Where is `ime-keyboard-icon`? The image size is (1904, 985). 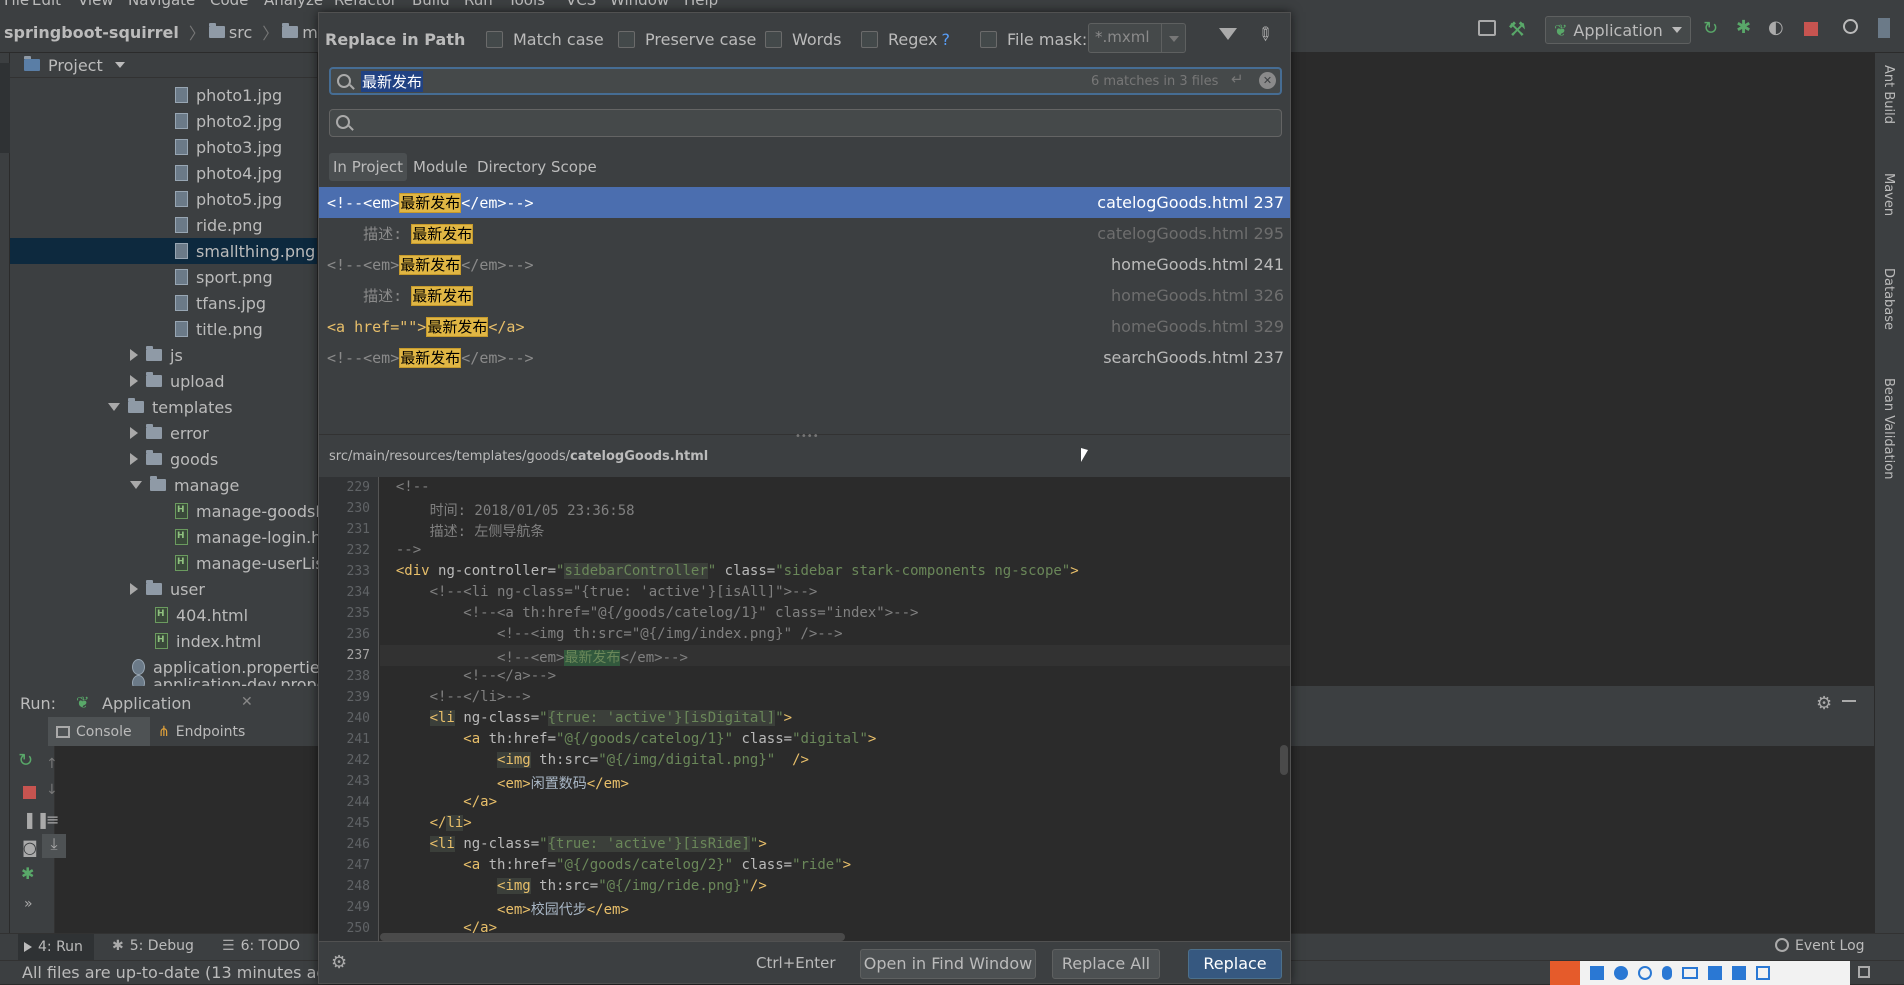 ime-keyboard-icon is located at coordinates (1690, 973).